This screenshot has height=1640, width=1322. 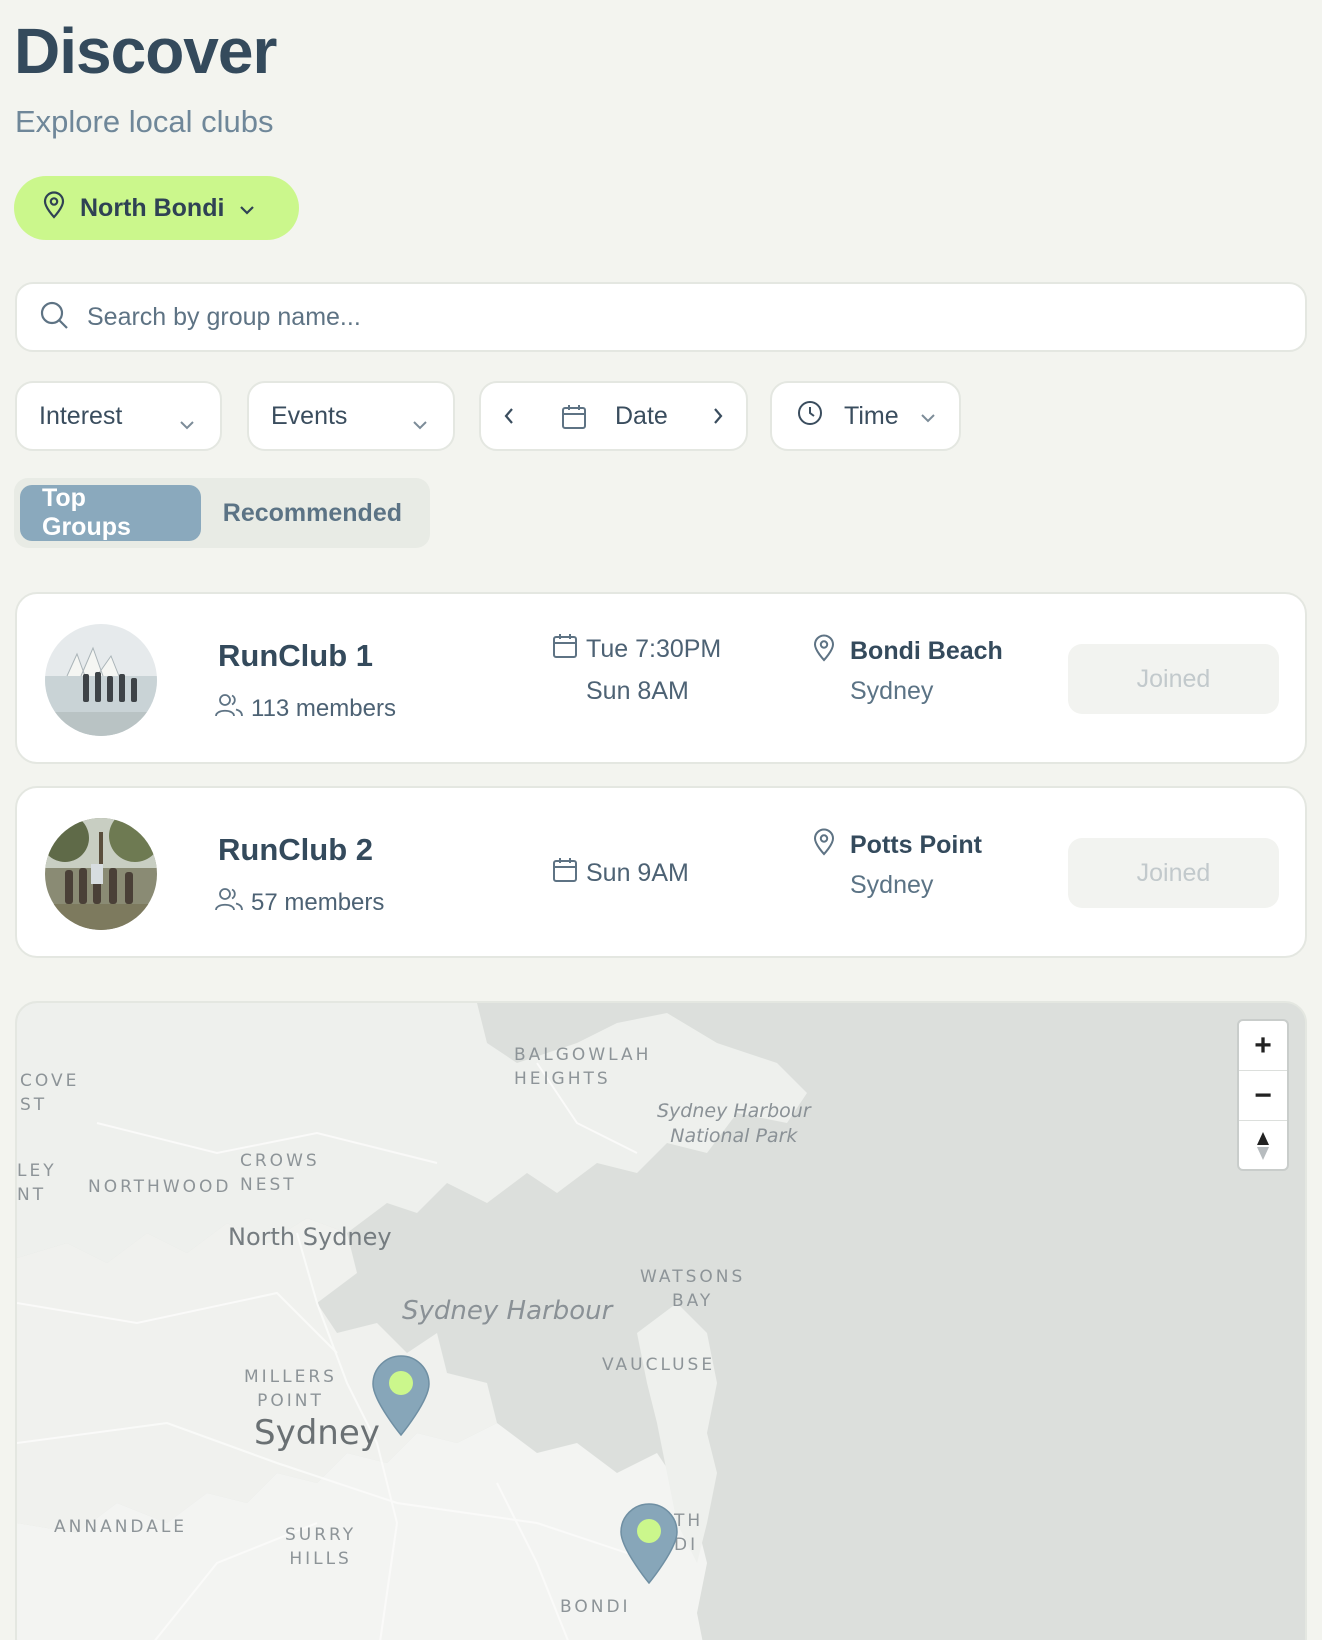 I want to click on location-label: North Bondi, so click(x=152, y=207).